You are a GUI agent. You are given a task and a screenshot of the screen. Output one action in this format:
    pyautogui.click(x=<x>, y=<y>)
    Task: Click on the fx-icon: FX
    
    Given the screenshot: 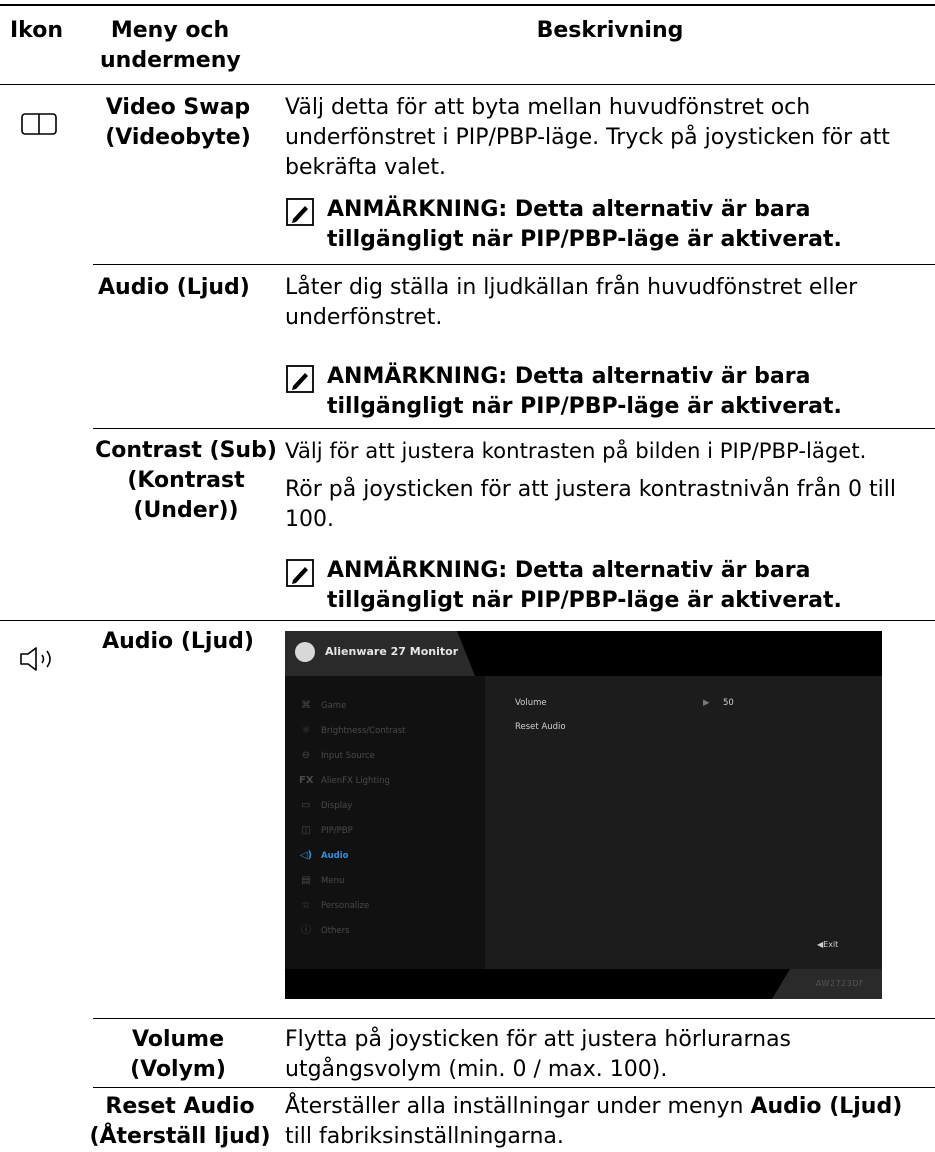 What is the action you would take?
    pyautogui.click(x=306, y=780)
    